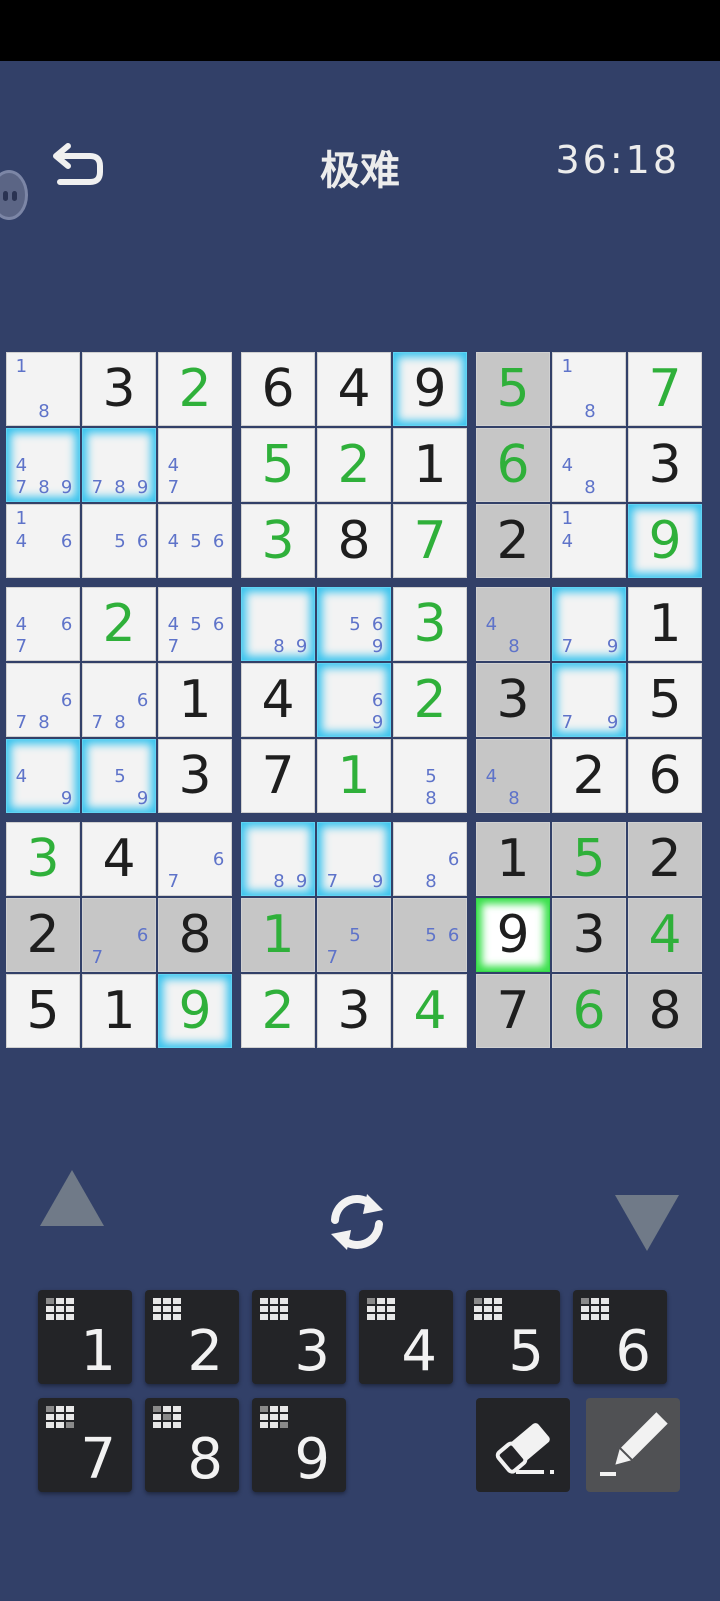 This screenshot has height=1601, width=720. Describe the element at coordinates (513, 624) in the screenshot. I see `sudoku-cell-r4c7: 48` at that location.